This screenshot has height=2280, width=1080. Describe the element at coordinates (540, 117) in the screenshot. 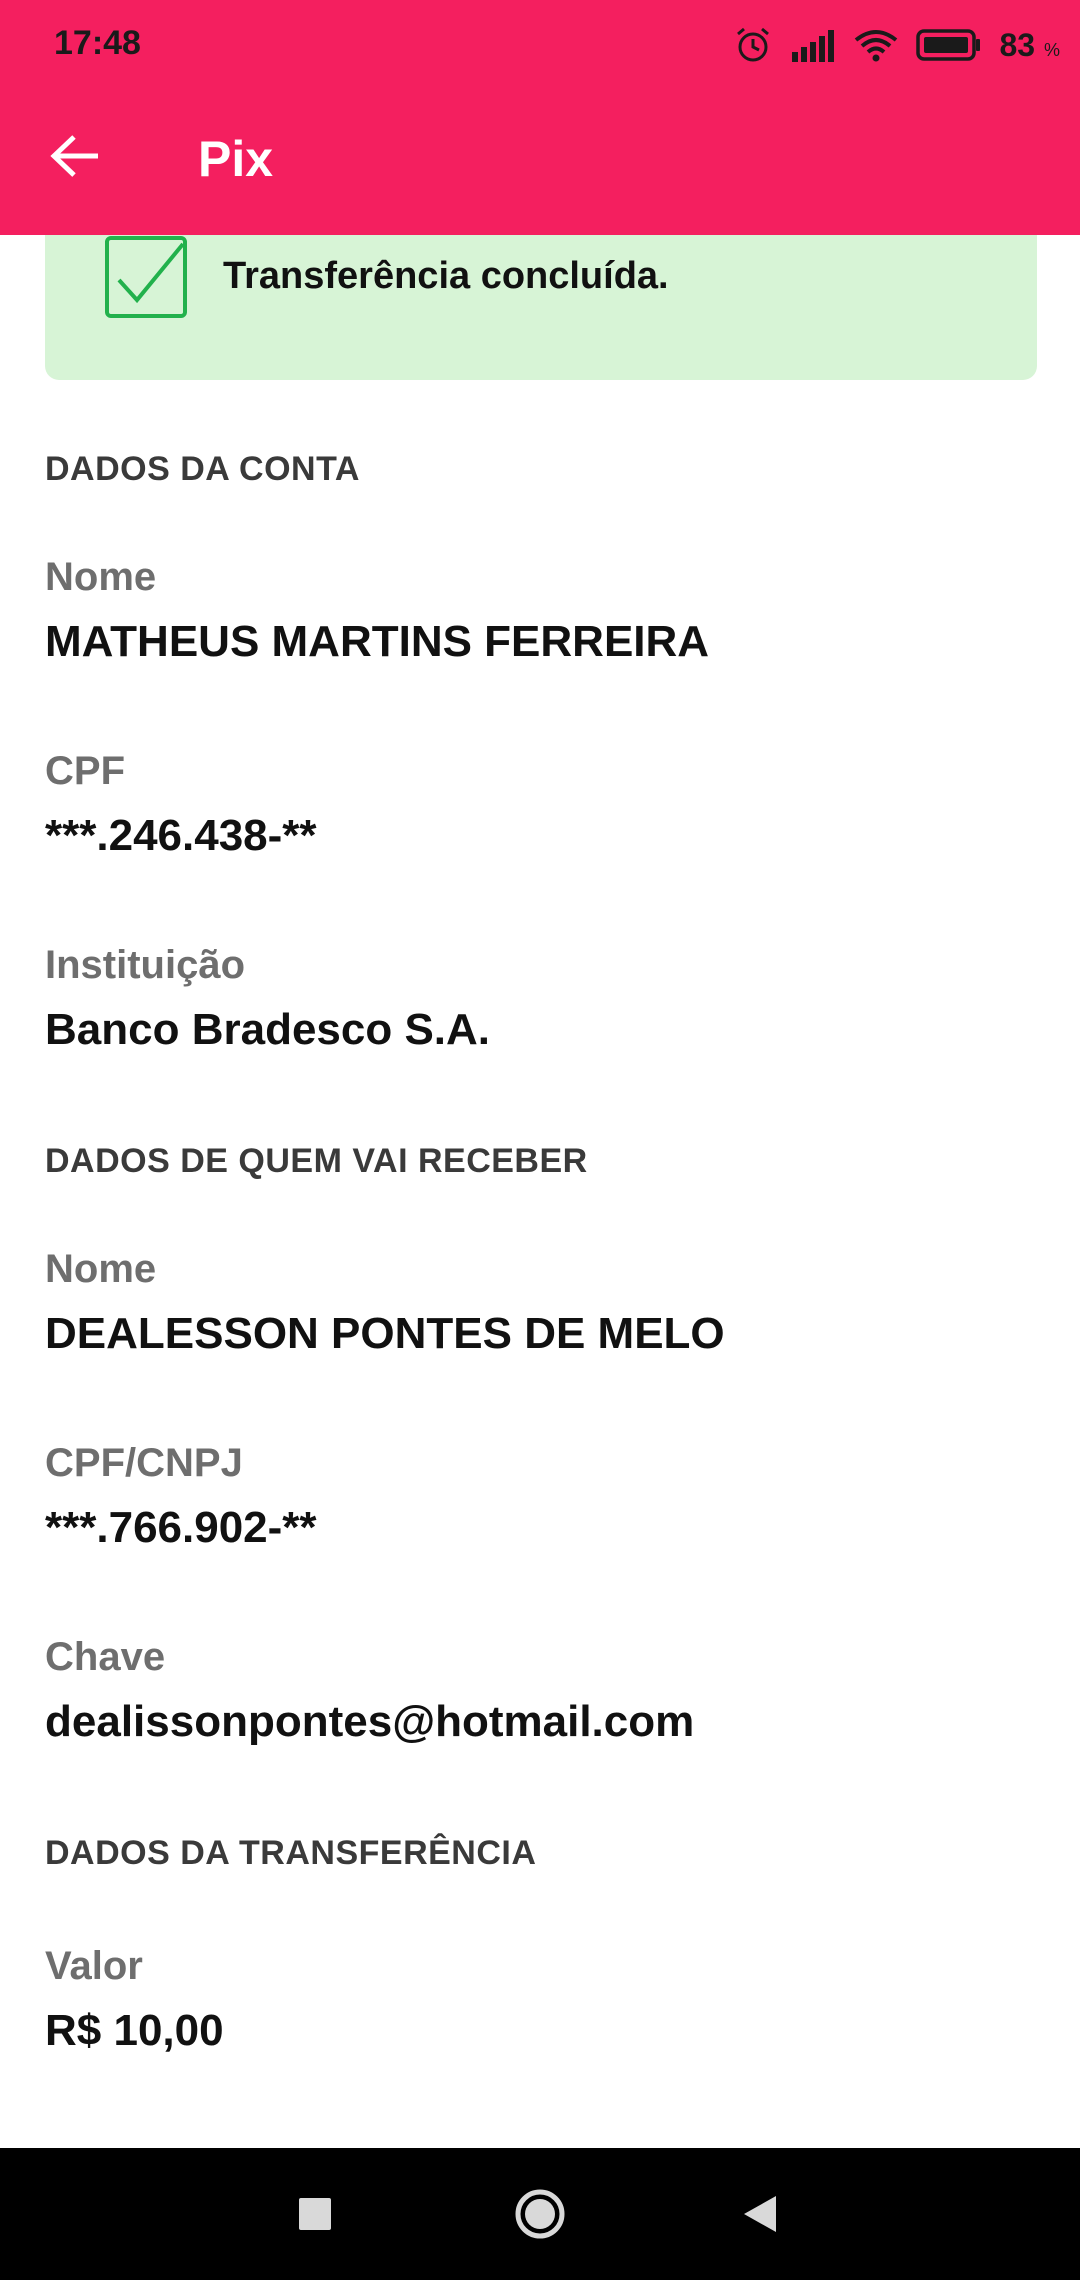

I see `app-bar: 17:48 83 % Pix` at that location.